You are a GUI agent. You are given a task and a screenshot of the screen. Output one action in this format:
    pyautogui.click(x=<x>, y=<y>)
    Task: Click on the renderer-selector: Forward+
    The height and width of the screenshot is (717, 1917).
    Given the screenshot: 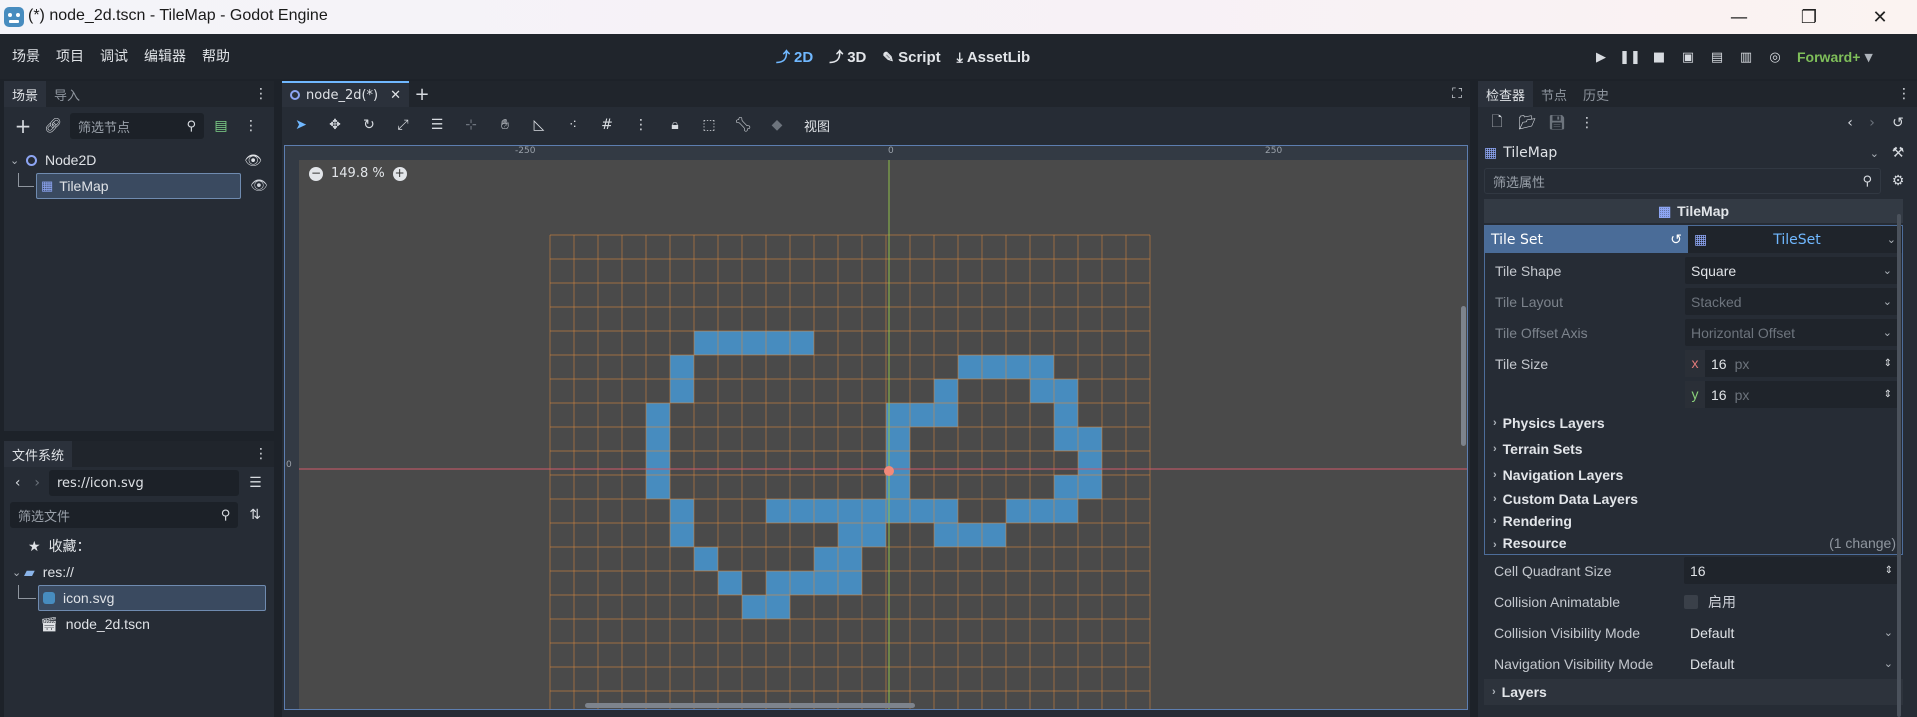 What is the action you would take?
    pyautogui.click(x=1828, y=57)
    